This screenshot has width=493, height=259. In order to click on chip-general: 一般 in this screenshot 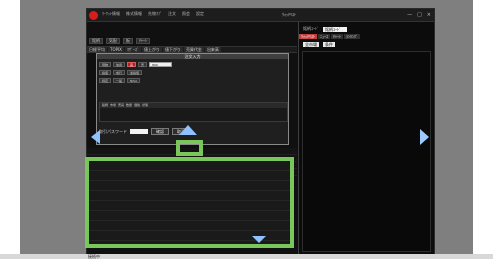, I will do `click(119, 80)`.